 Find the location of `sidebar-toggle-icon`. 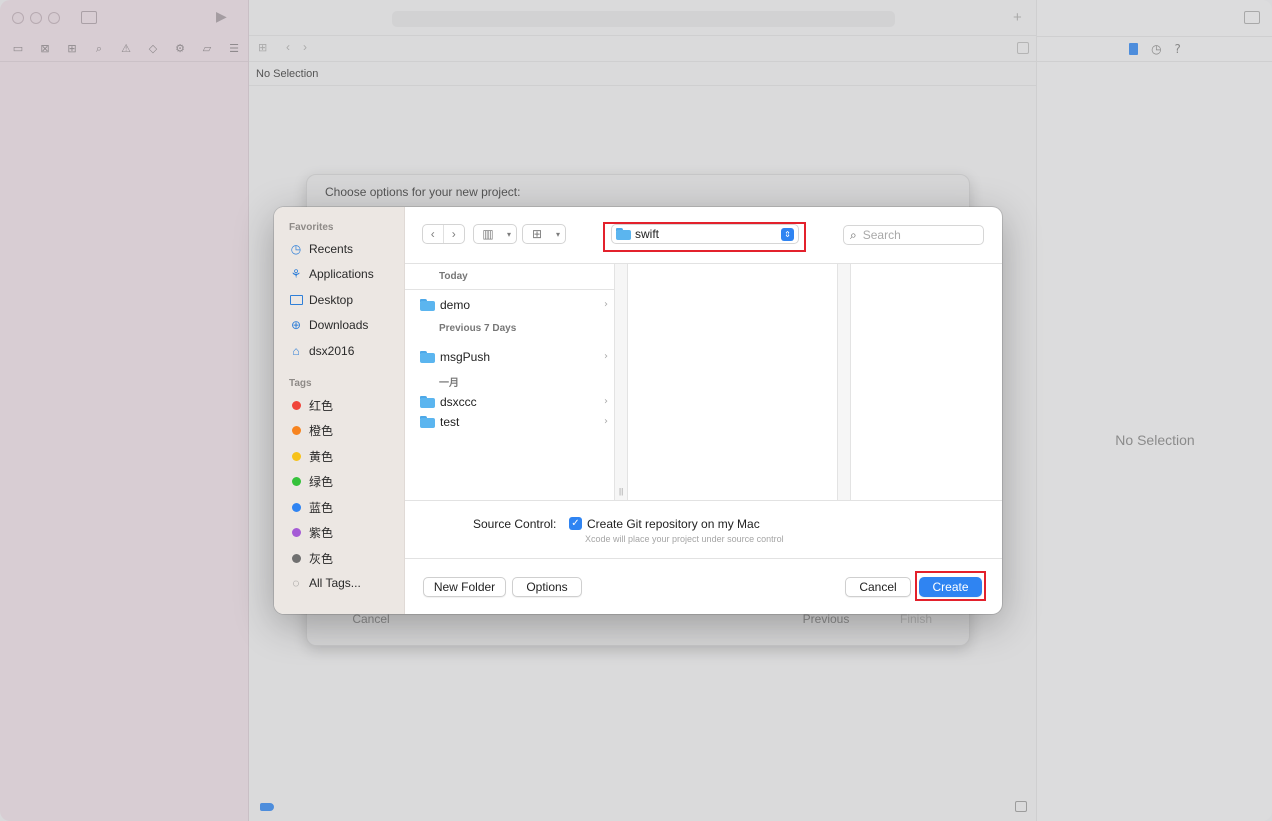

sidebar-toggle-icon is located at coordinates (89, 17).